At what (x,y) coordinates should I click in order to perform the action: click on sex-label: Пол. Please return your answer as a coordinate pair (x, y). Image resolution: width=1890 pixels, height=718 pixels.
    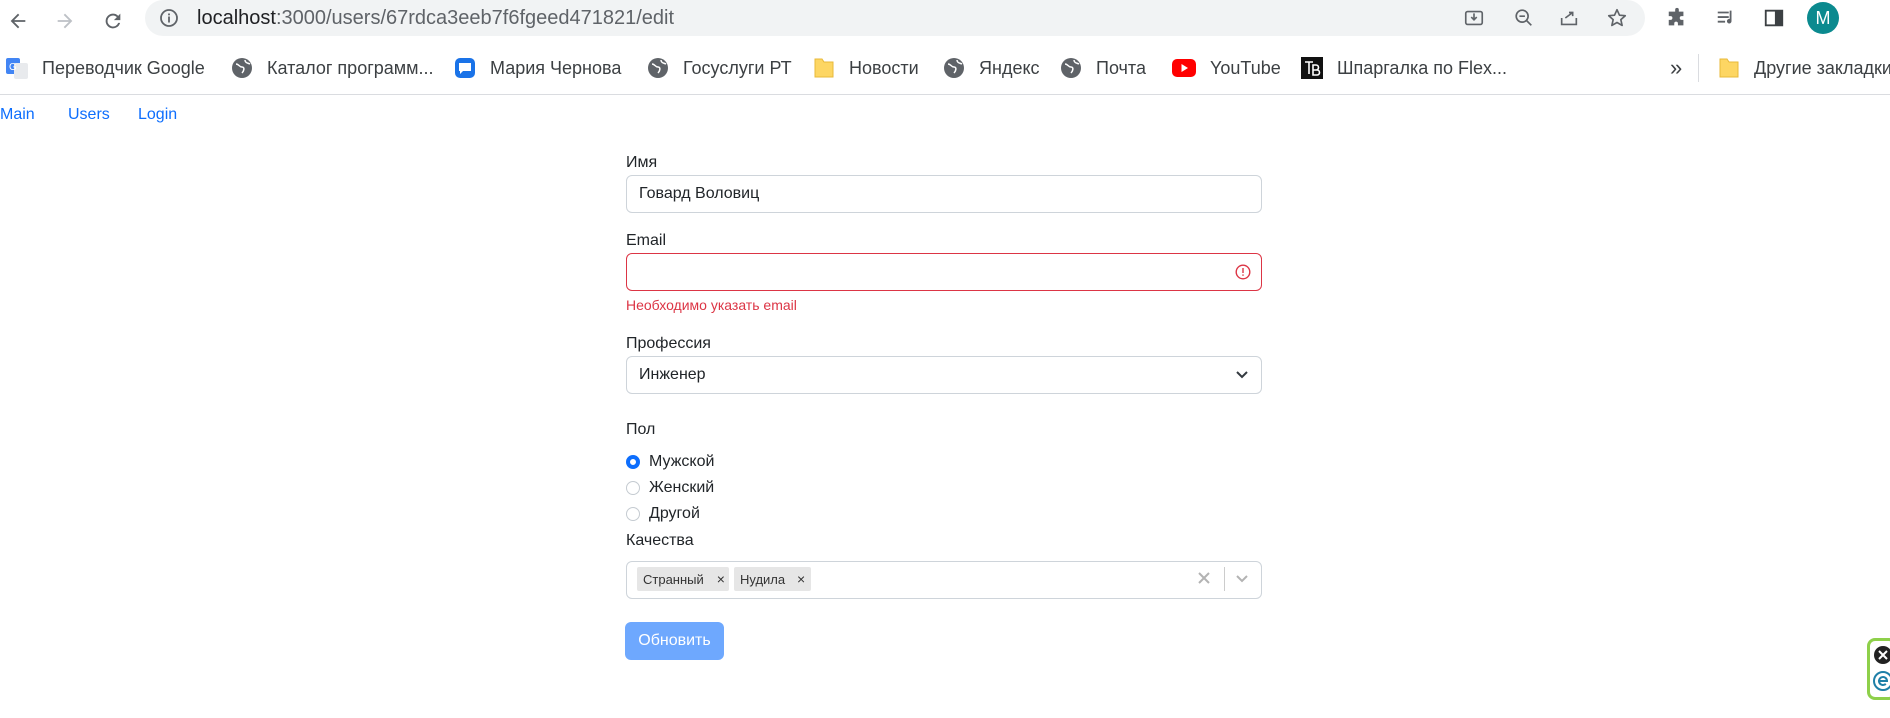
    Looking at the image, I should click on (641, 429).